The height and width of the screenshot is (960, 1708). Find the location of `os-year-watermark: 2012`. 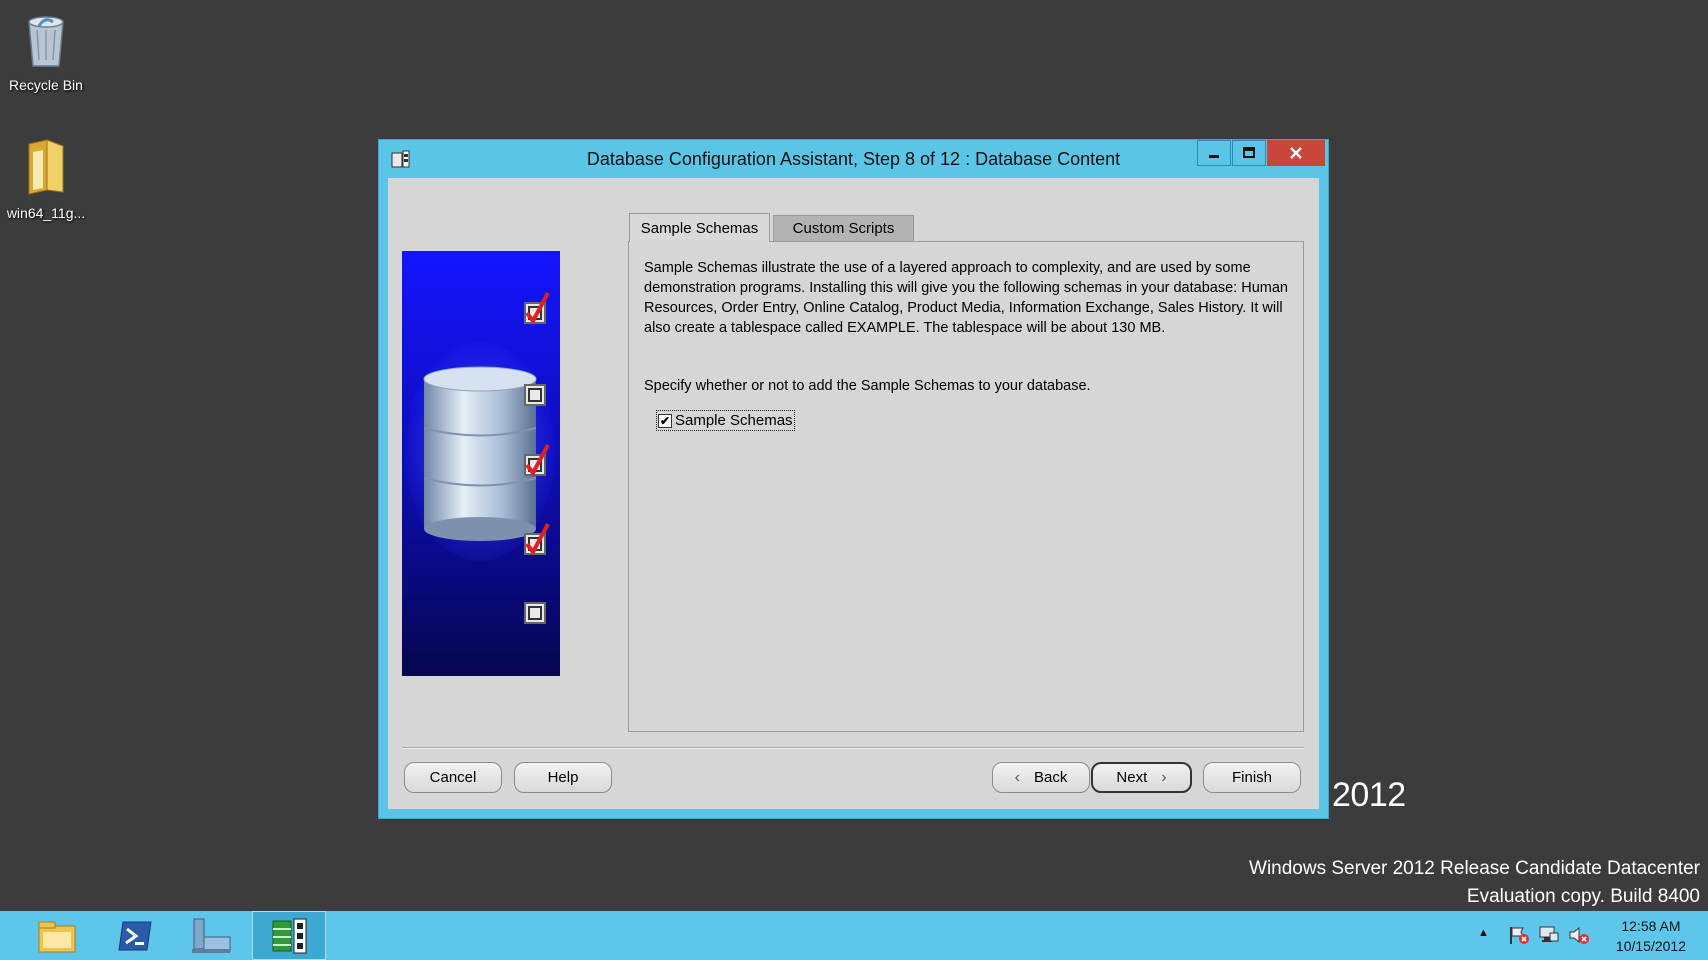

os-year-watermark: 2012 is located at coordinates (1369, 795).